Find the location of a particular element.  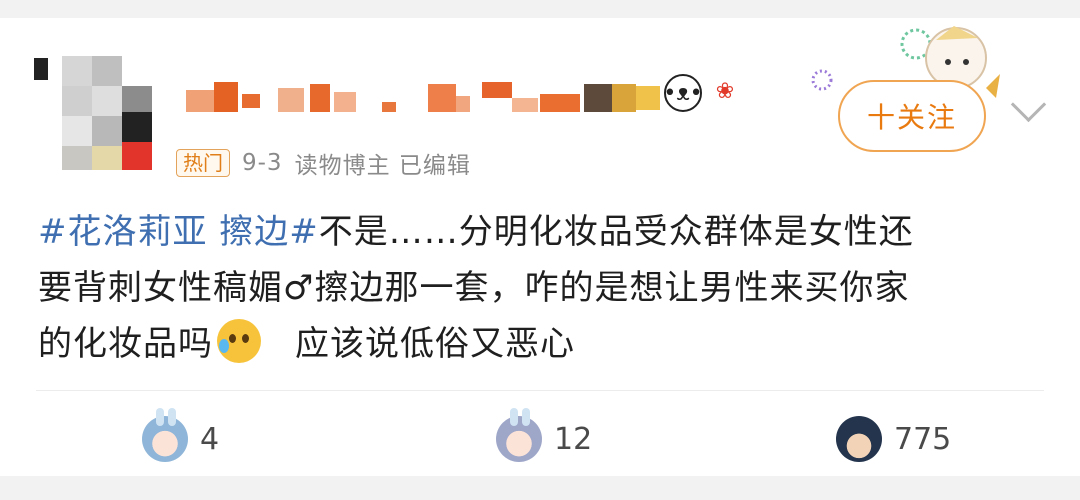

crying-emoji-icon is located at coordinates (239, 341).